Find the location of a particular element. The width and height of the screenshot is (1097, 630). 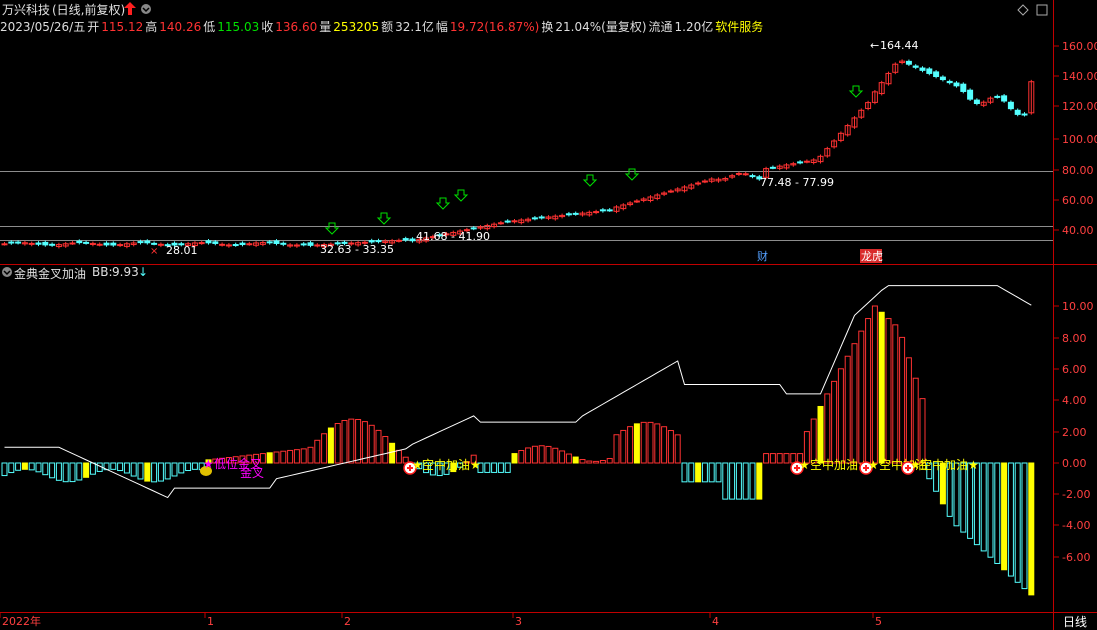

main-tick-label: 160.00 is located at coordinates (1079, 46).